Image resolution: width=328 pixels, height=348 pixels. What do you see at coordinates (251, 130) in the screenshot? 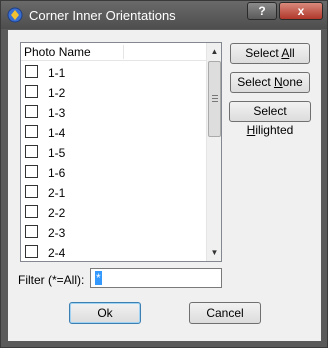
I see `select-hilighted-accelerator: H` at bounding box center [251, 130].